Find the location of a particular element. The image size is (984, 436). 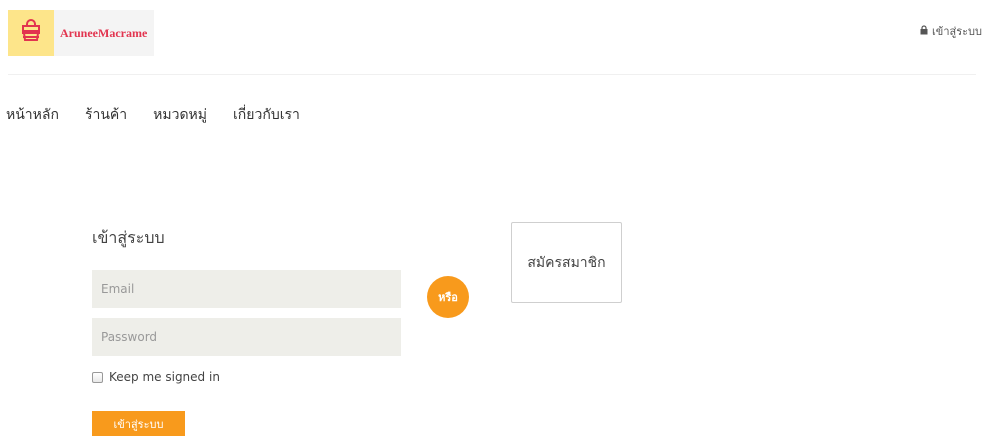

brand-logo: AruneeMacrame is located at coordinates (81, 33).